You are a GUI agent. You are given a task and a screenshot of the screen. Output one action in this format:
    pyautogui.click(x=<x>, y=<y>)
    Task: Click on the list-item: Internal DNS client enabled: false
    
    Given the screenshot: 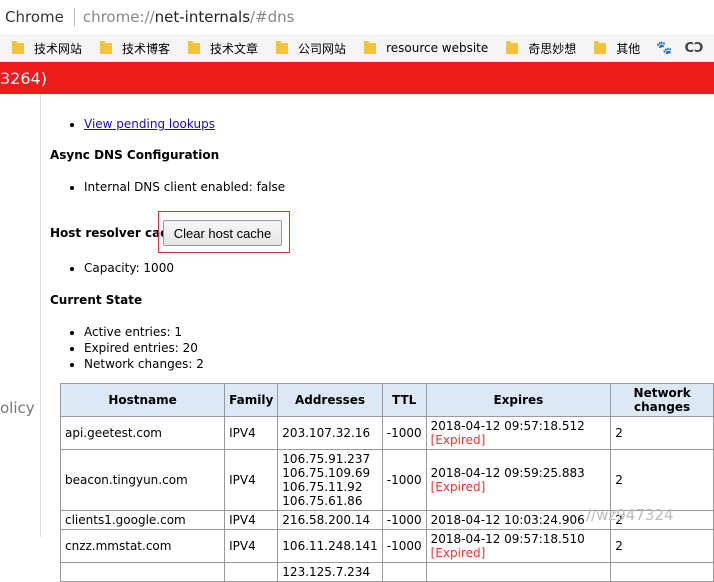 What is the action you would take?
    pyautogui.click(x=184, y=187)
    